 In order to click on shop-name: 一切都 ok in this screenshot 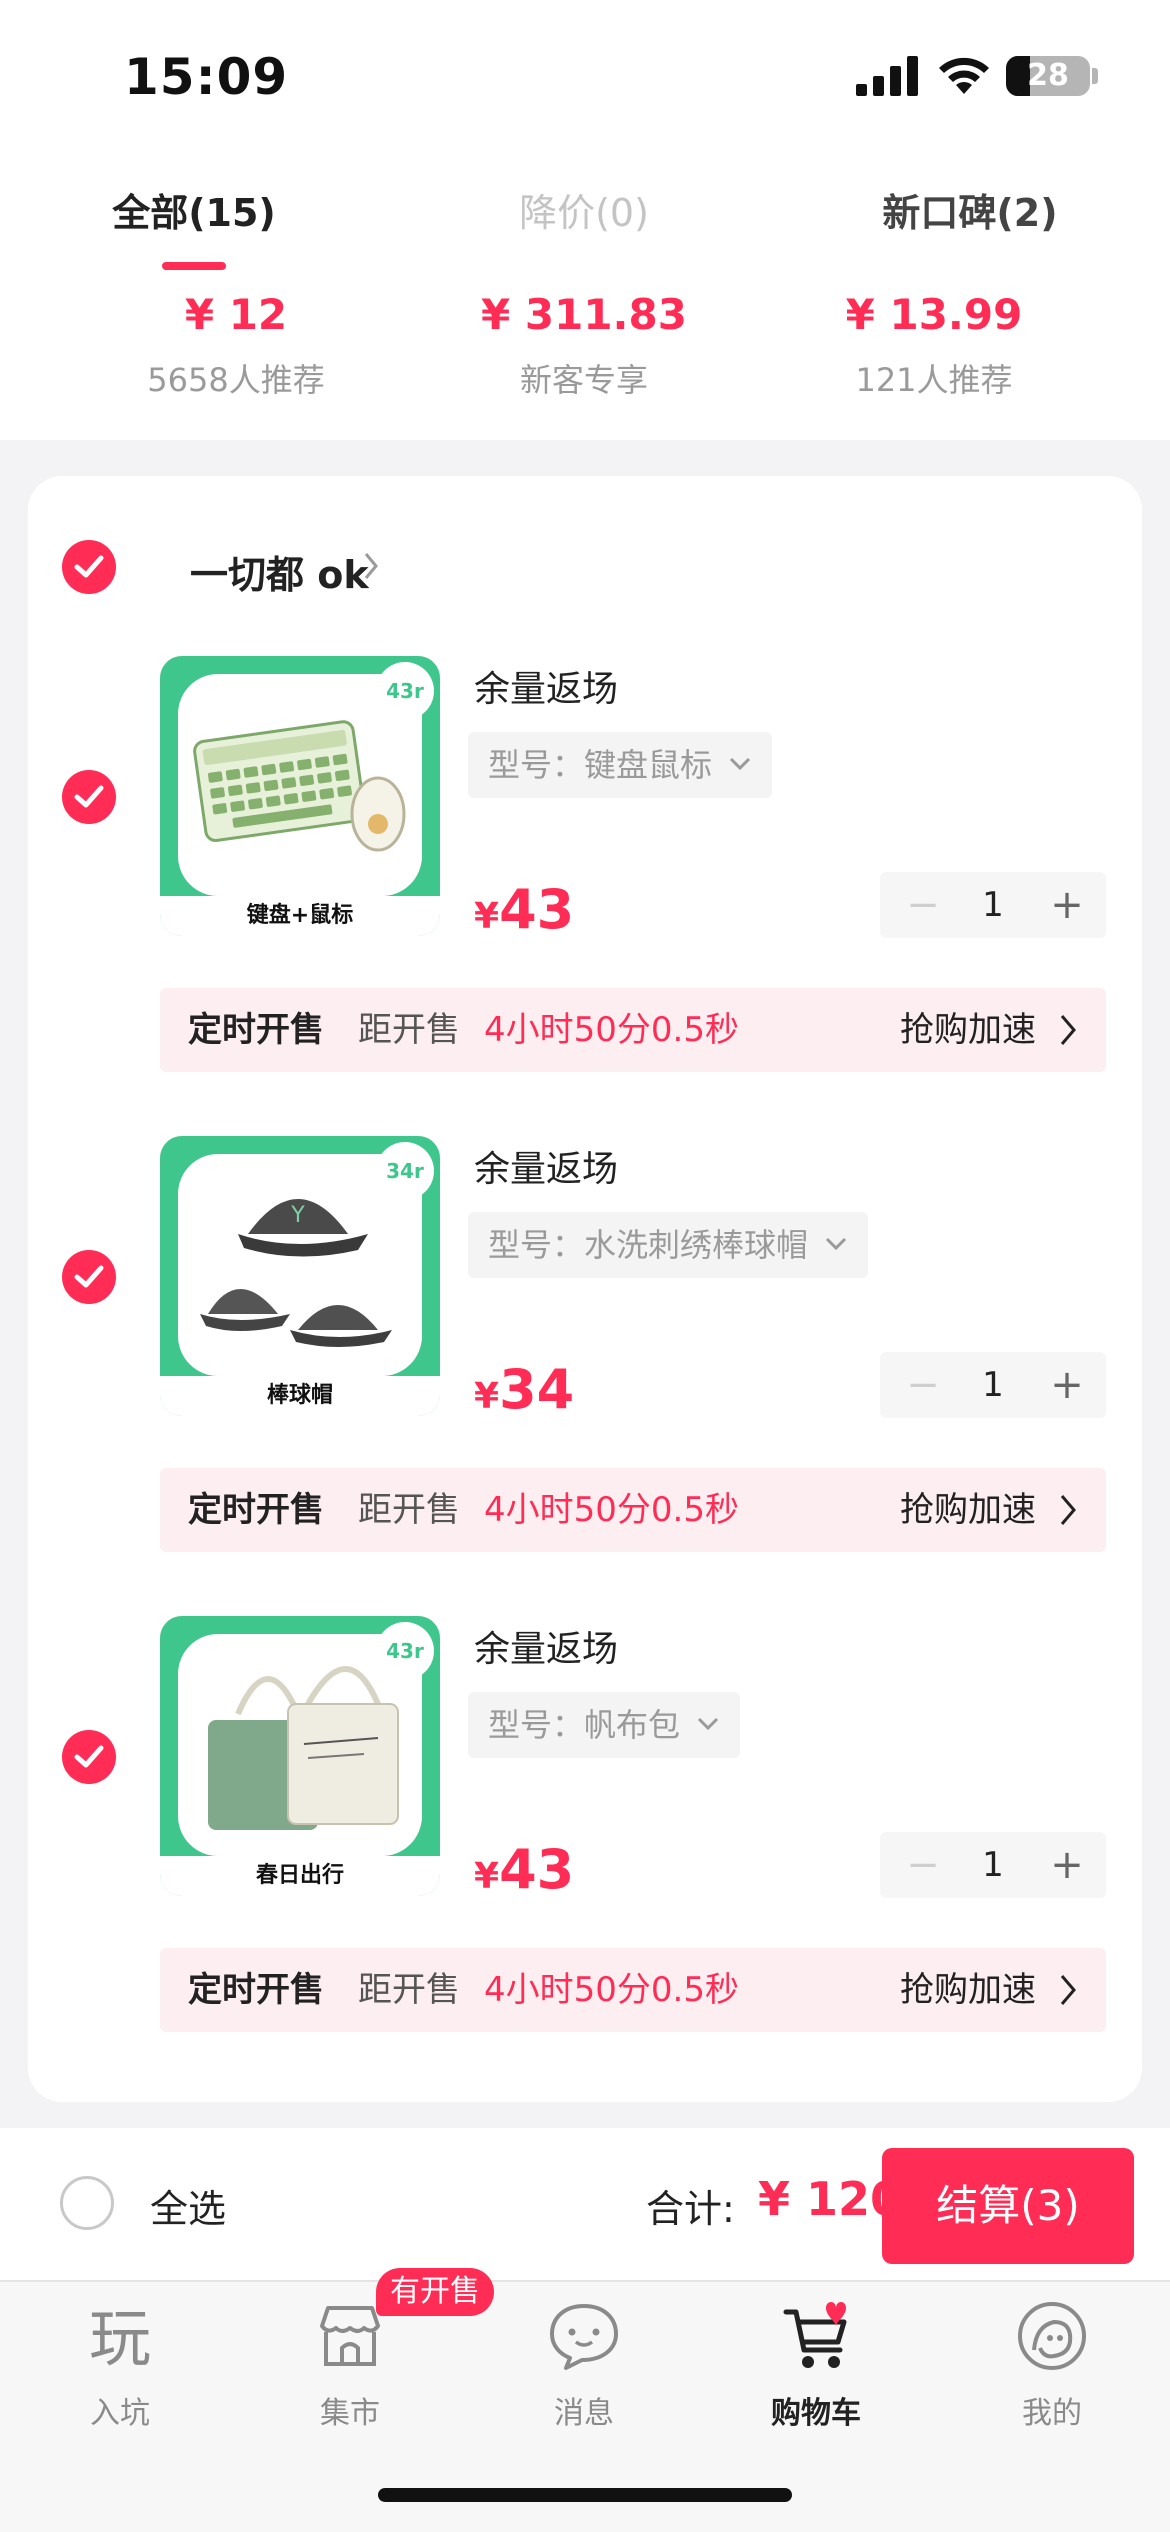, I will do `click(279, 571)`.